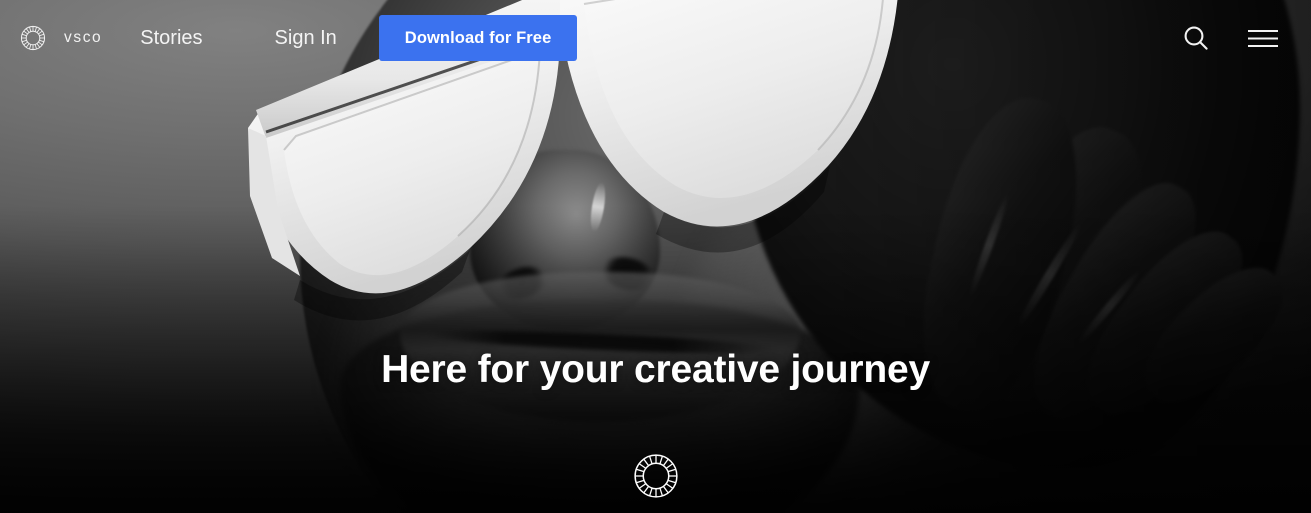  I want to click on nav-links-group: Stories Sign In, so click(238, 38).